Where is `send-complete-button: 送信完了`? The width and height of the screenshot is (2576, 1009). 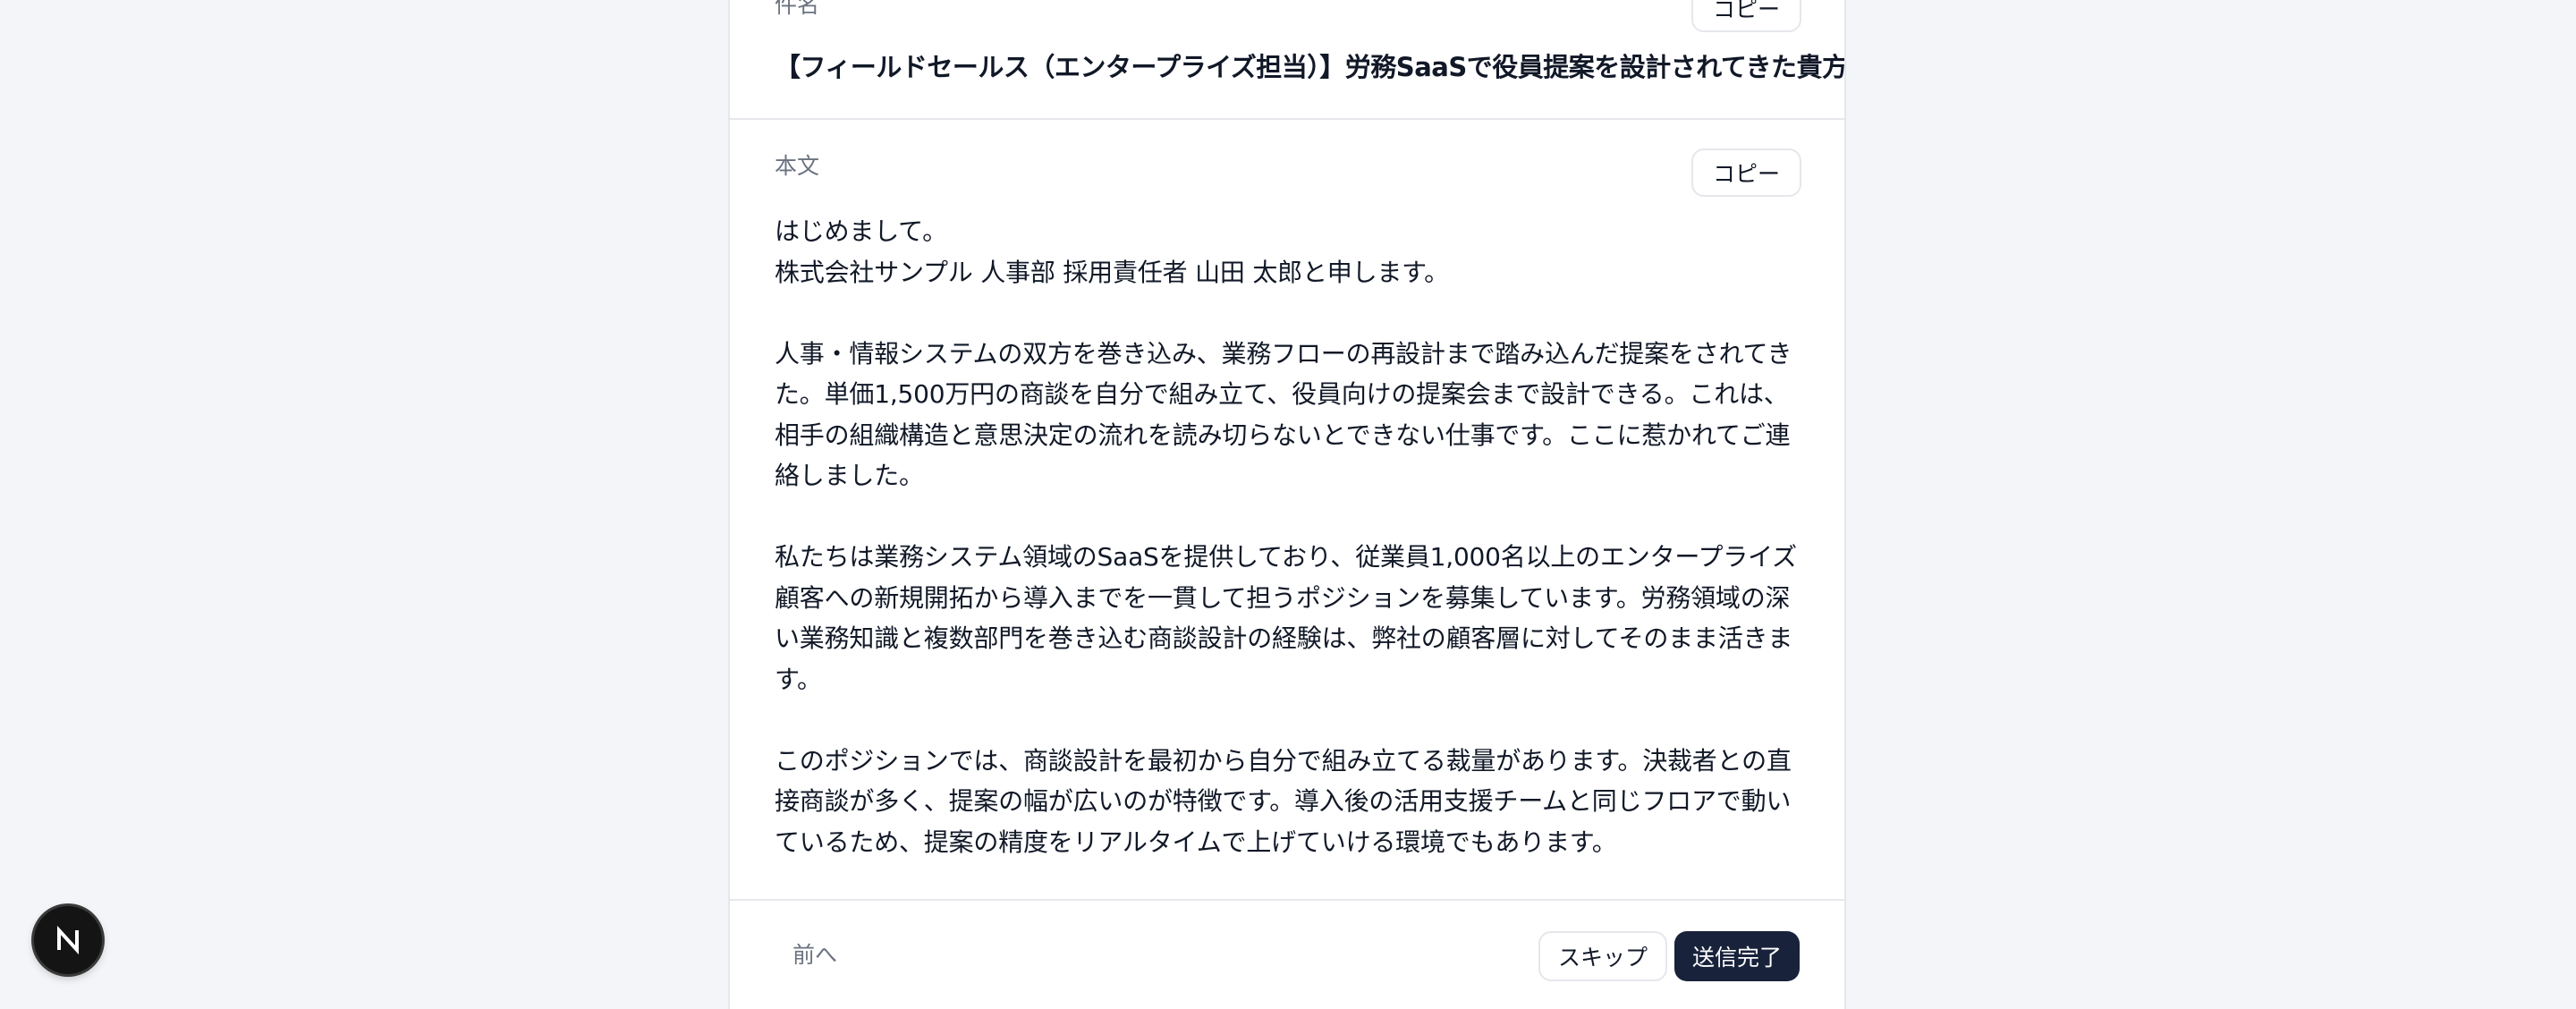 send-complete-button: 送信完了 is located at coordinates (1737, 956).